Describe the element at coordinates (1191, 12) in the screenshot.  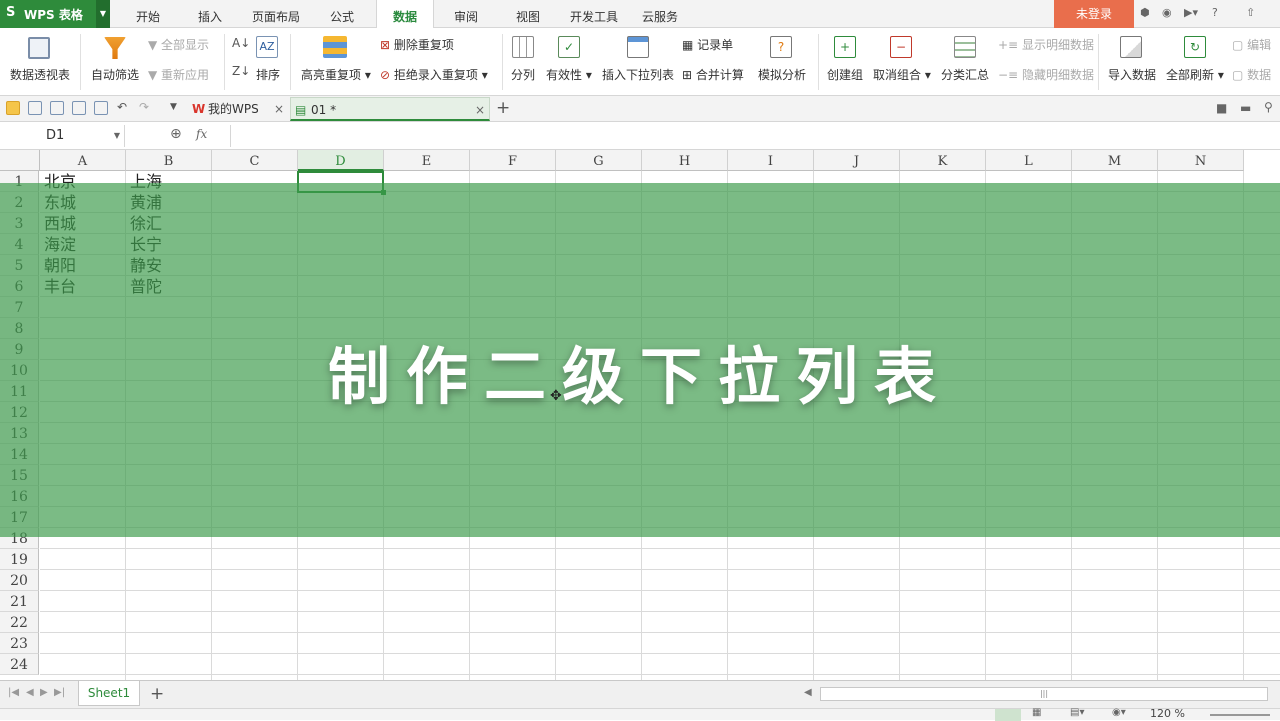
I see `feedback-icon: ▶▾` at that location.